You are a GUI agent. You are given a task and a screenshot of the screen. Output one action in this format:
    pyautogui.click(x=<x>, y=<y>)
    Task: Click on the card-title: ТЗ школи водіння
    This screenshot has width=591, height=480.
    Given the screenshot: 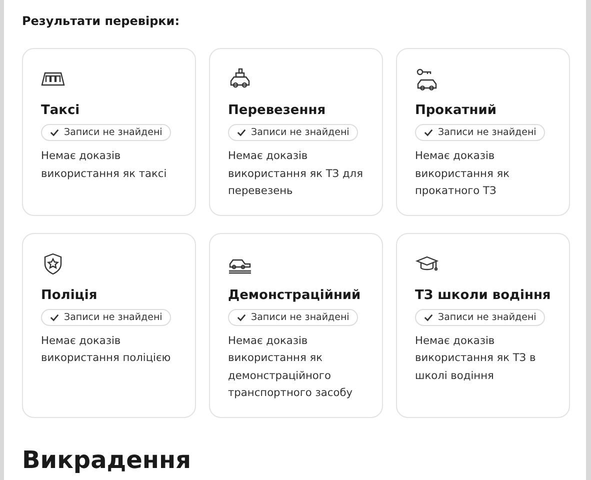 What is the action you would take?
    pyautogui.click(x=483, y=295)
    